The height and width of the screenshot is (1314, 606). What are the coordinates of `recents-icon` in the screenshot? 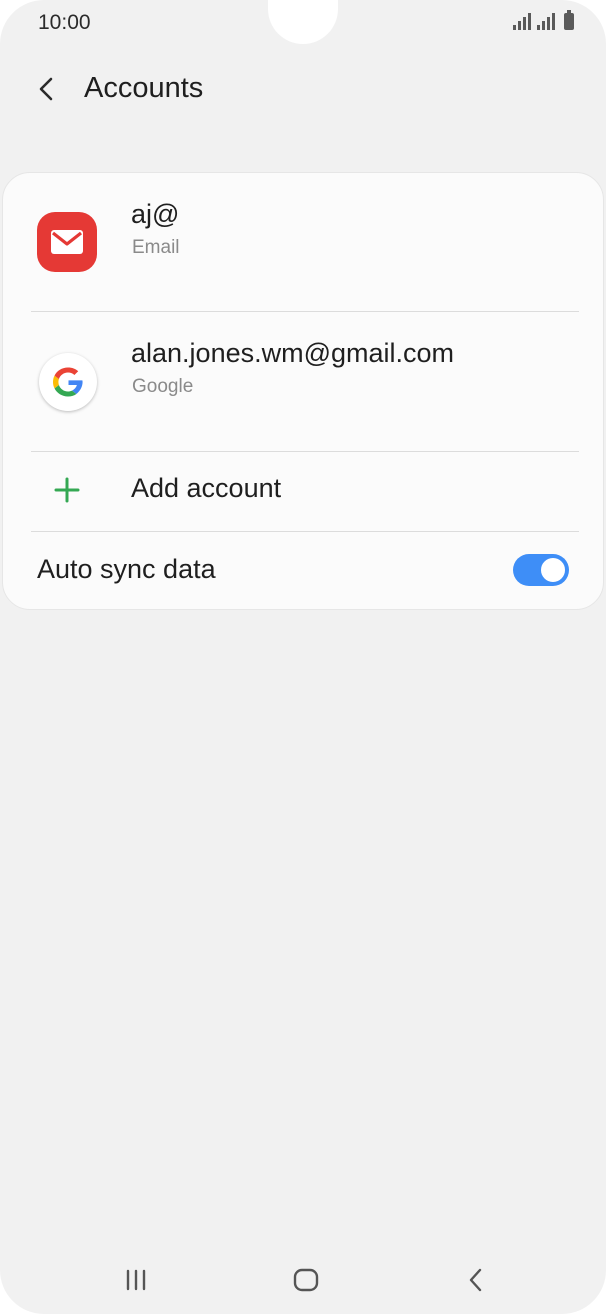 It's located at (136, 1280).